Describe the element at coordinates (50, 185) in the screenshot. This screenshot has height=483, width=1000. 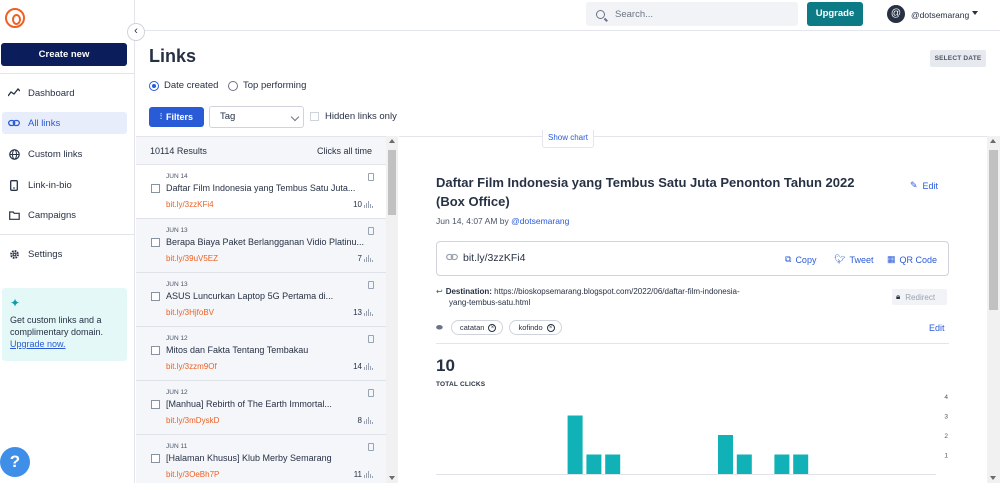
I see `sidebar-item-label: Link-in-bio` at that location.